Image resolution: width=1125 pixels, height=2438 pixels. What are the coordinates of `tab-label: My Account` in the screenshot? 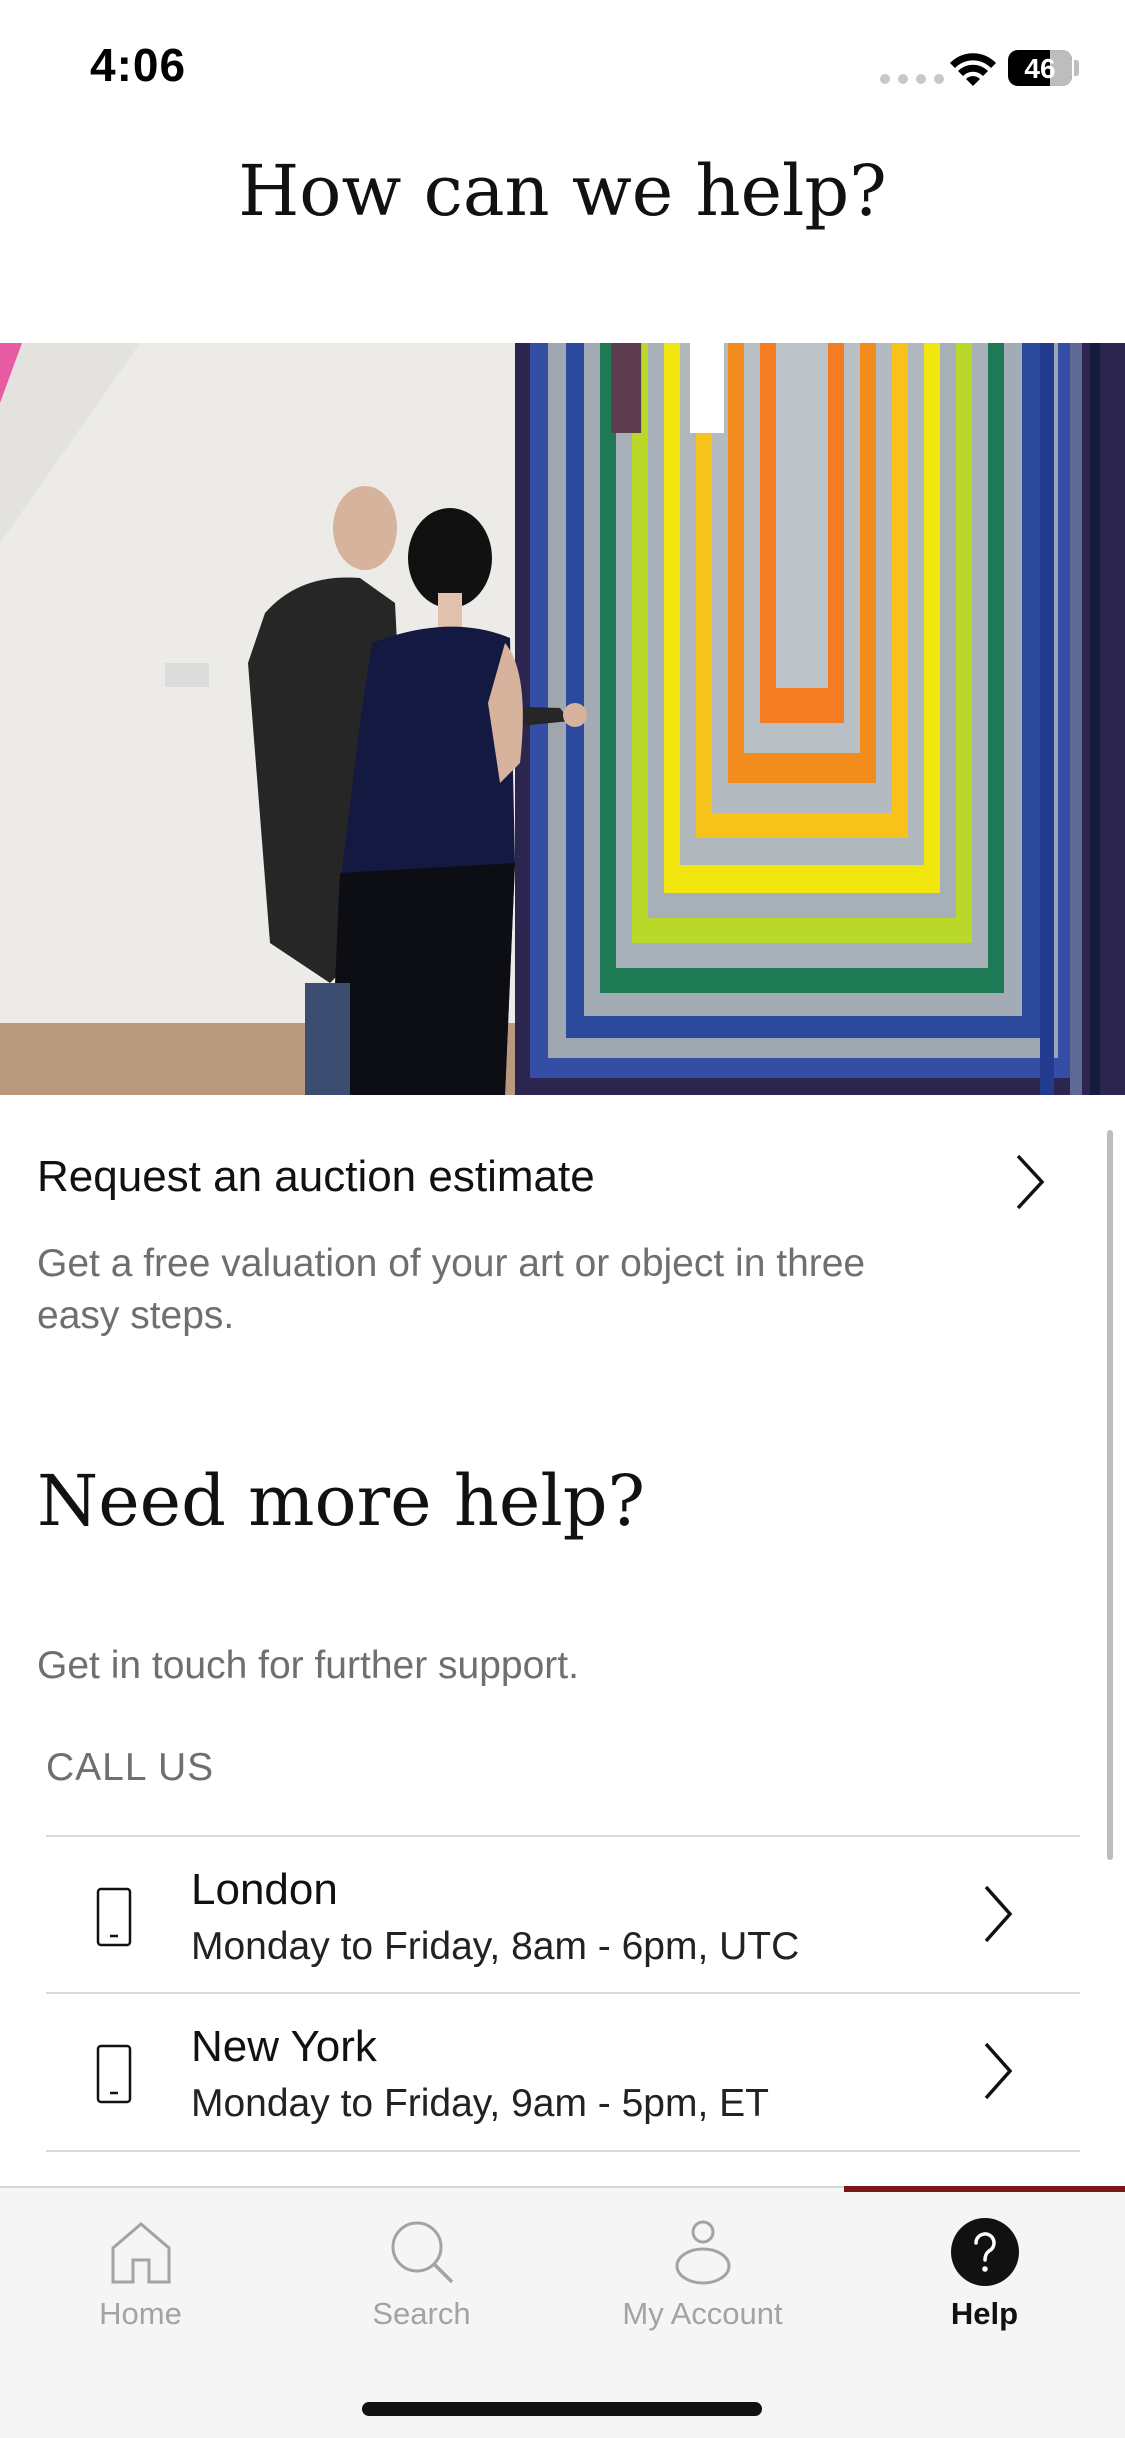 It's located at (702, 2313).